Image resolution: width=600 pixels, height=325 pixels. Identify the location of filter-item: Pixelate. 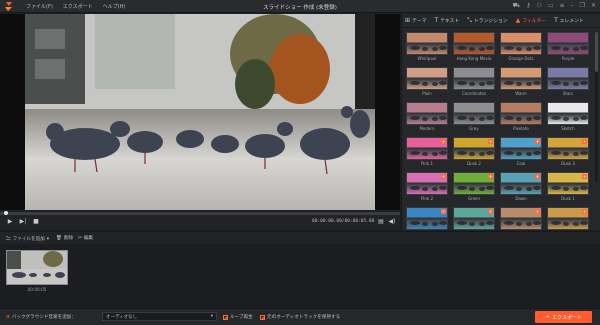
(521, 117).